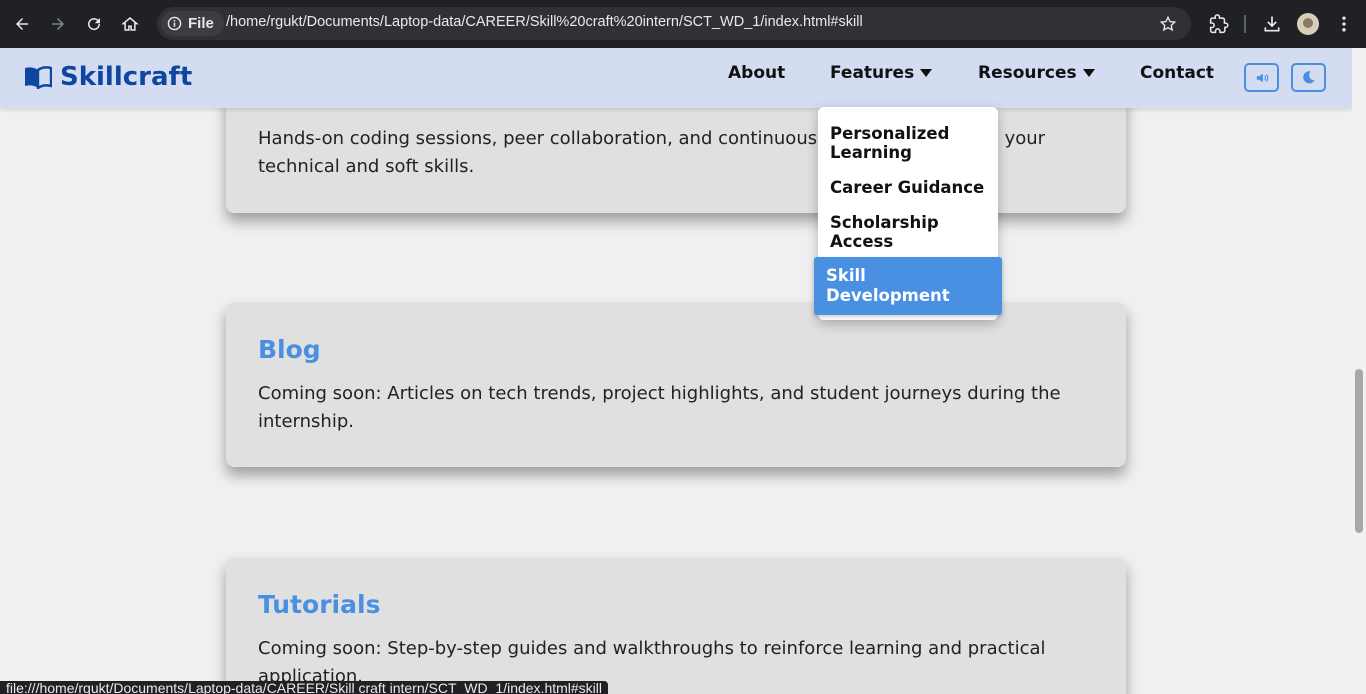  I want to click on reload-icon, so click(94, 24).